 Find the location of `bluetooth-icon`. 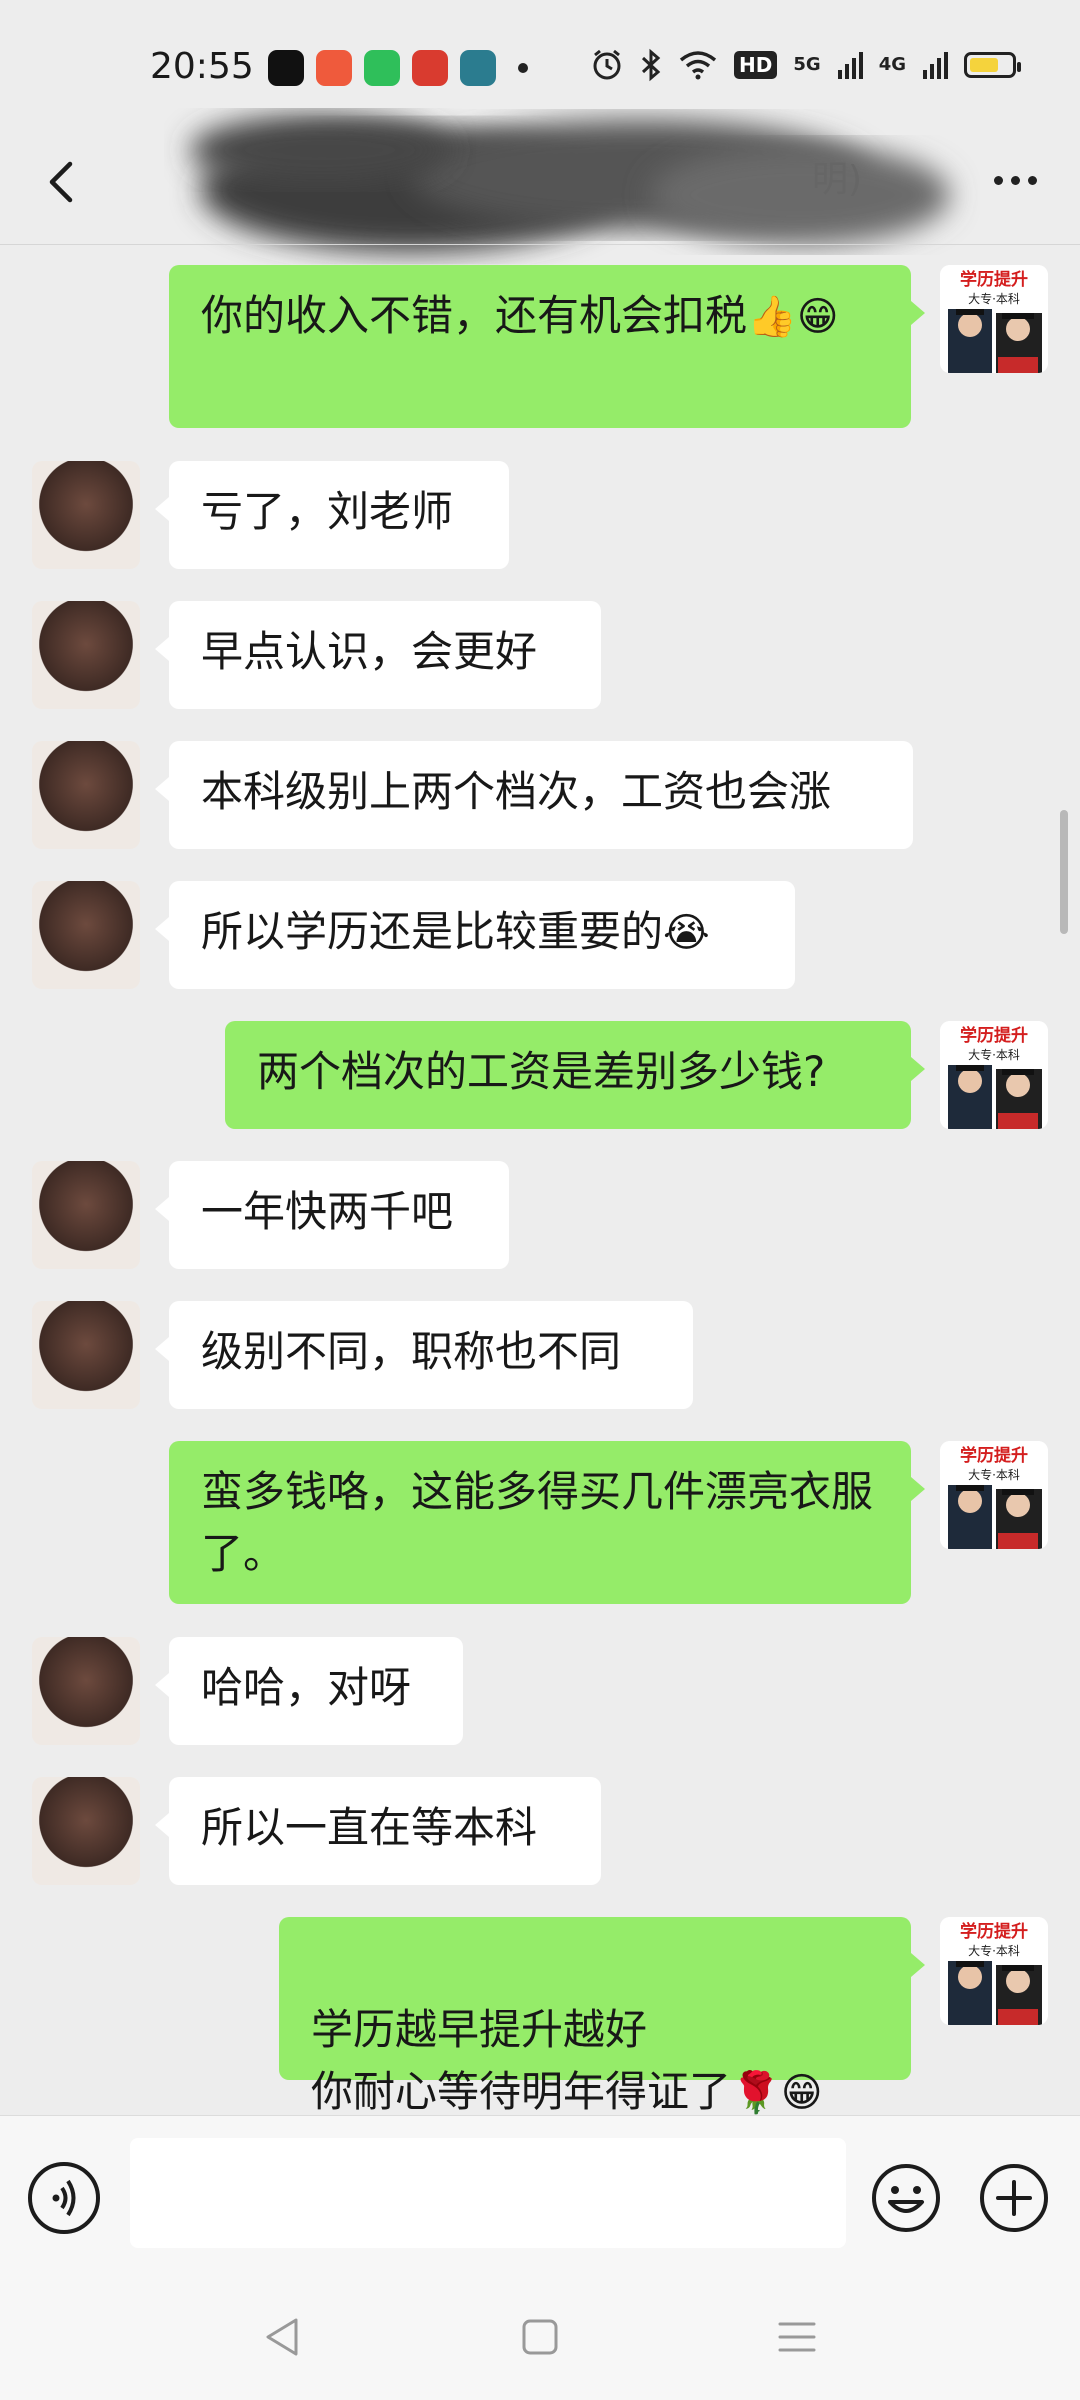

bluetooth-icon is located at coordinates (651, 65).